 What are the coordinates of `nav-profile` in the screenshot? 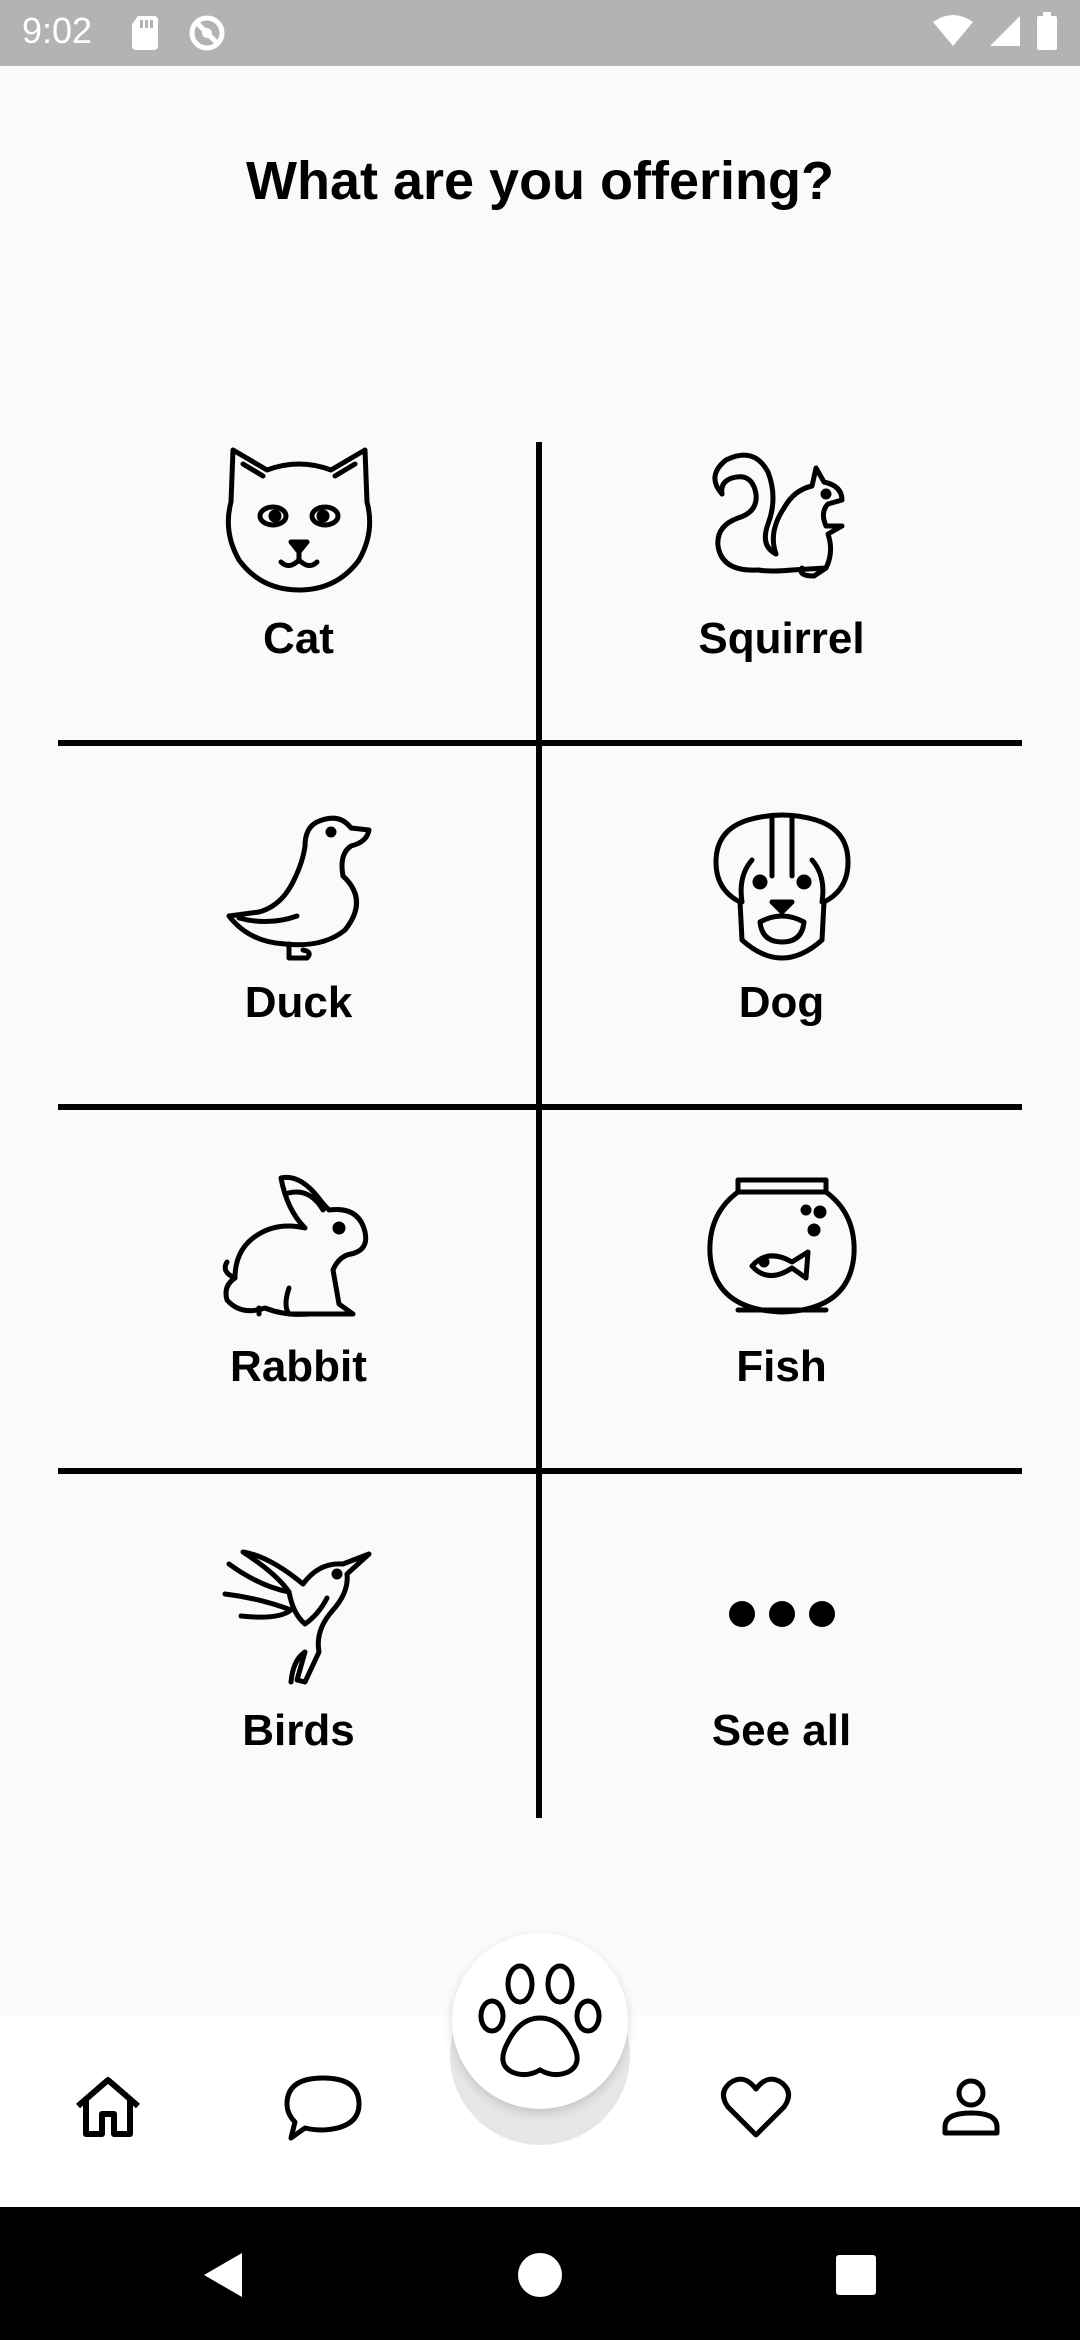 It's located at (971, 2107).